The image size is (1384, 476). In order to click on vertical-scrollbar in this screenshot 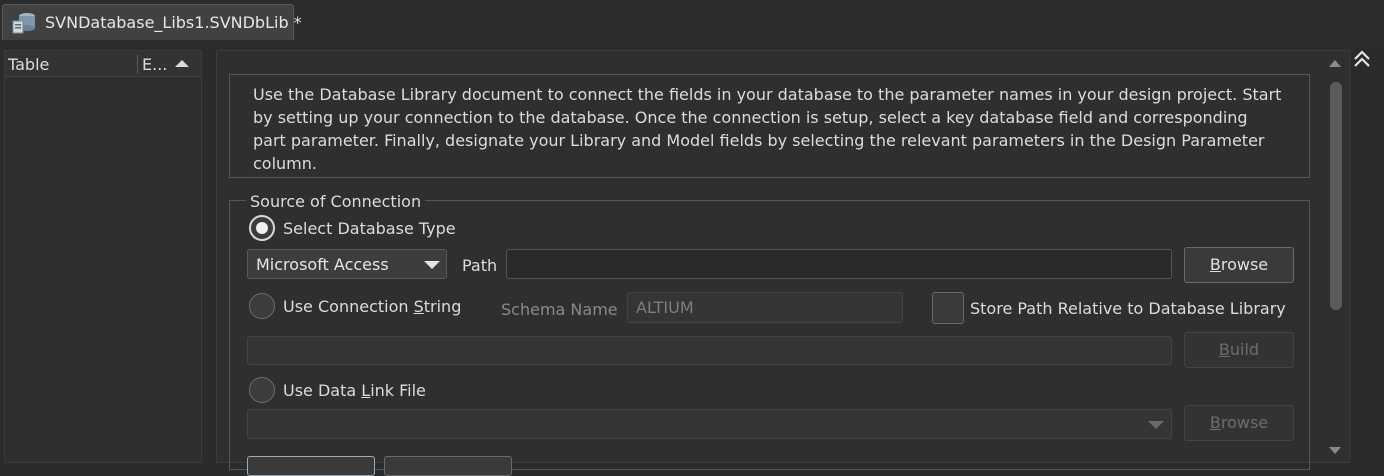, I will do `click(1336, 258)`.